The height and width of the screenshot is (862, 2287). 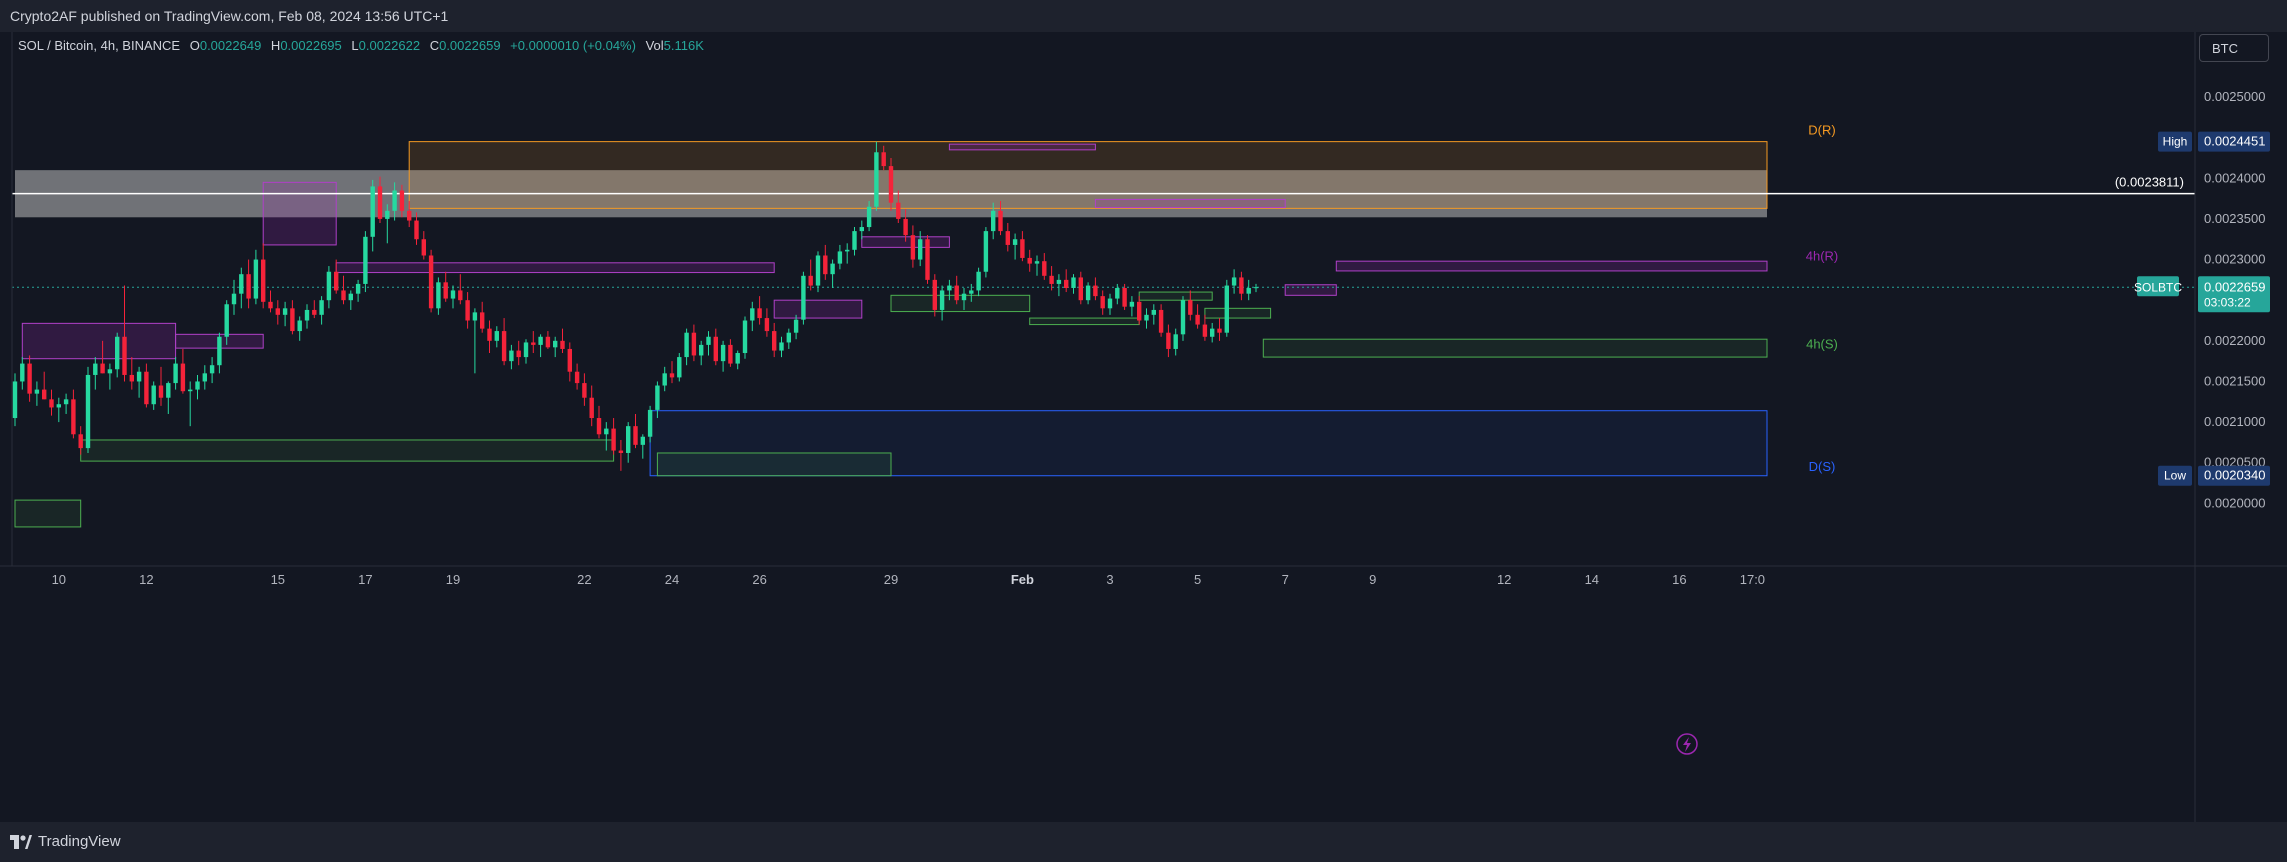 I want to click on time-axis: 10 12 15 17 19 22 24 26 29 Feb 3 5 7 9 12 14 16 17:0, so click(x=1143, y=576).